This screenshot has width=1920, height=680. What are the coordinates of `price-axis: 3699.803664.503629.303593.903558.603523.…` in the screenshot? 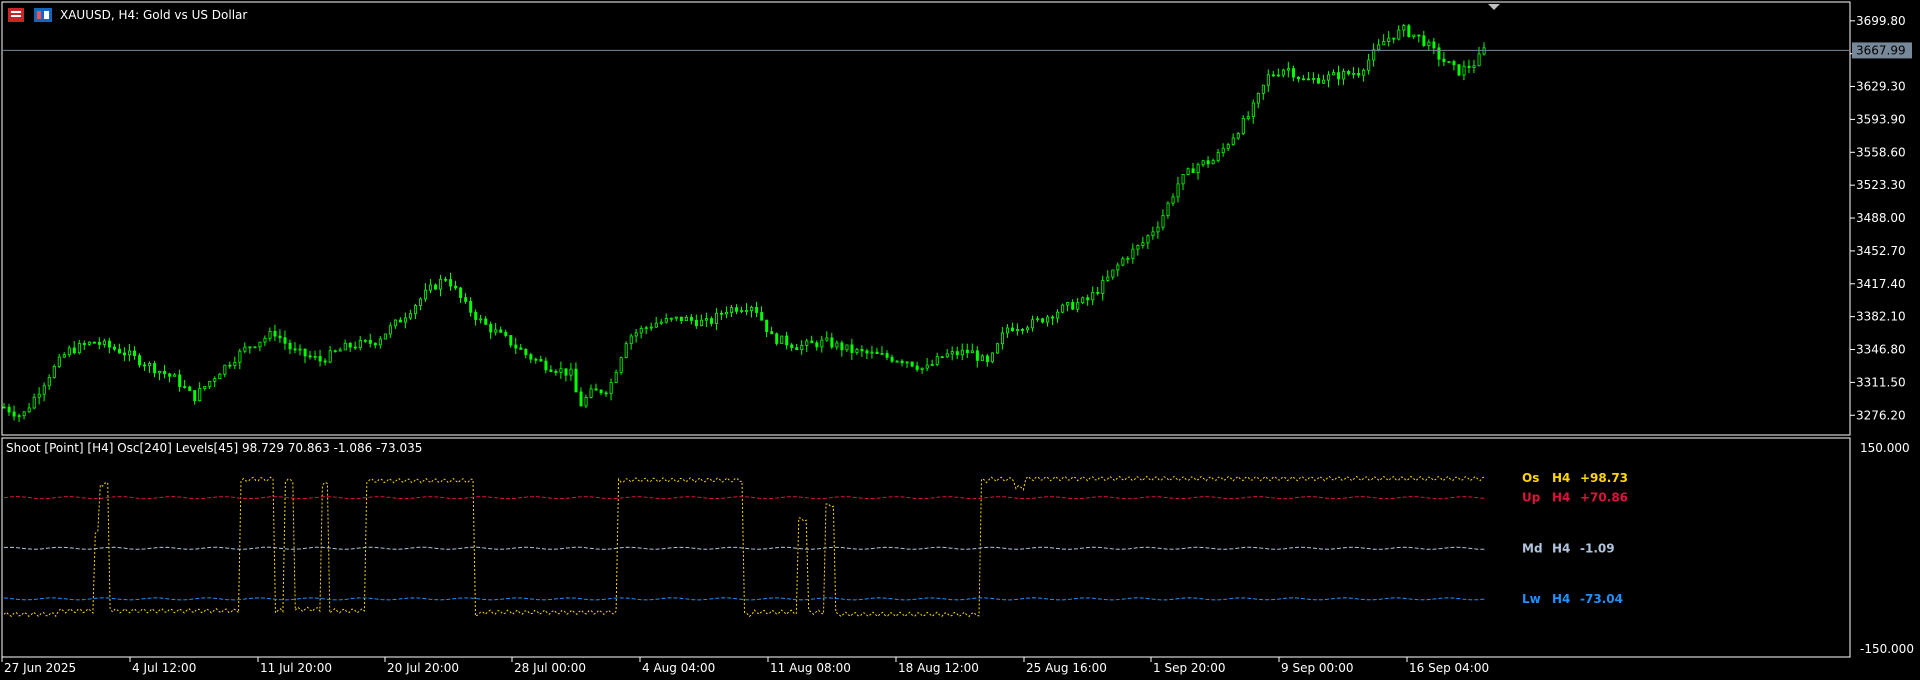 It's located at (1878, 218).